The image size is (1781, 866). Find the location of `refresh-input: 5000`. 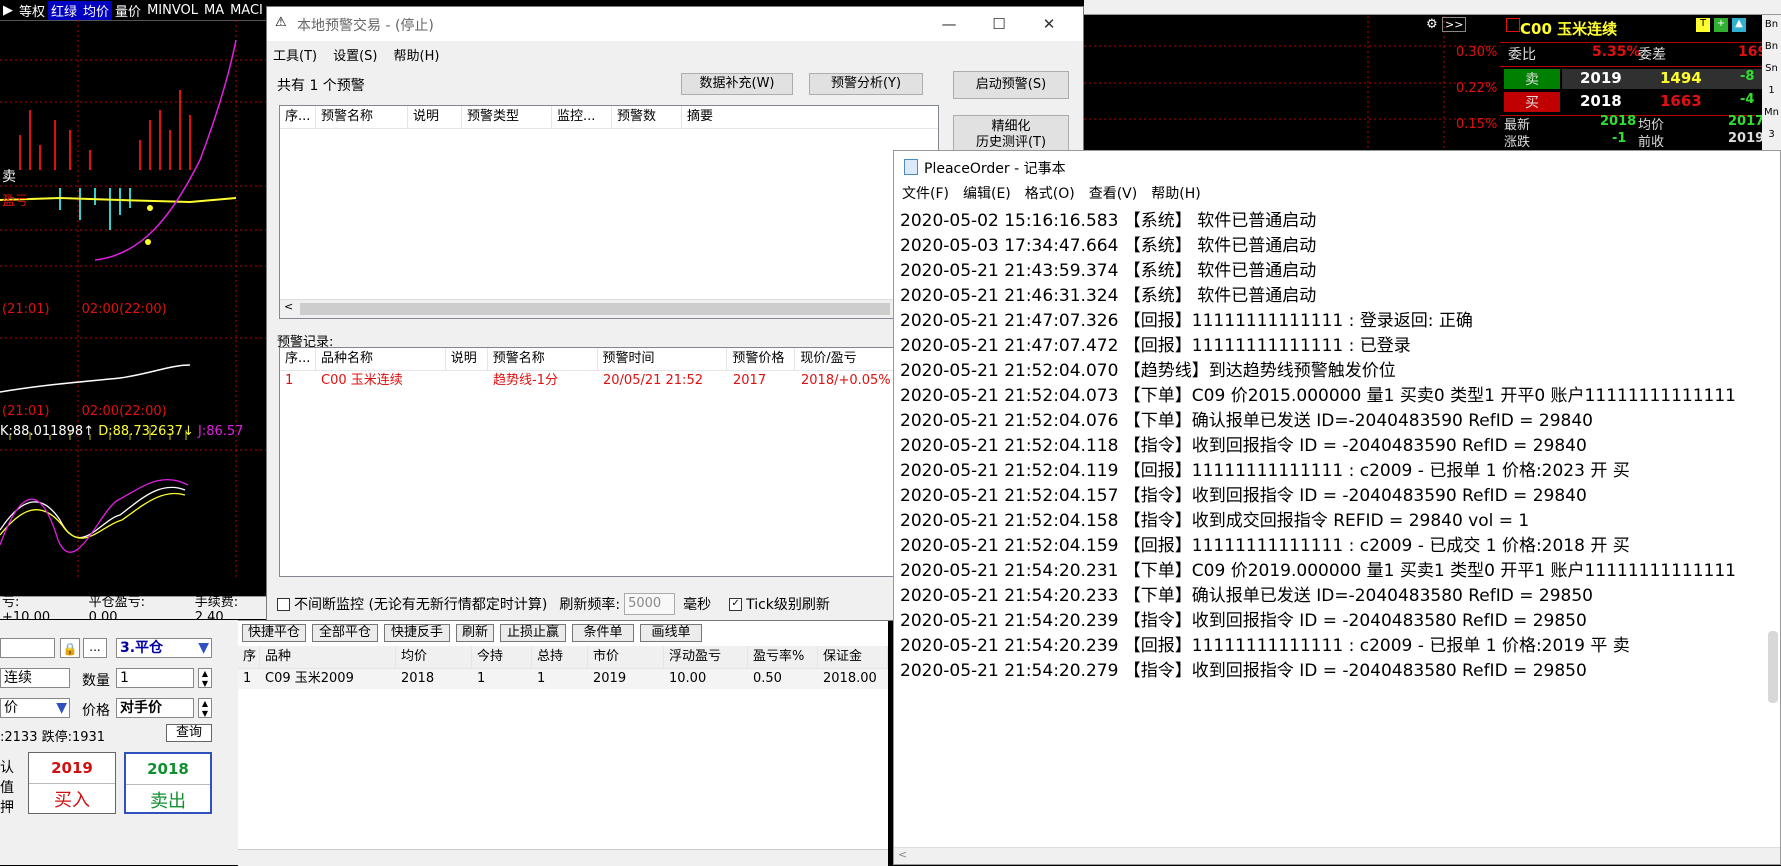

refresh-input: 5000 is located at coordinates (650, 604).